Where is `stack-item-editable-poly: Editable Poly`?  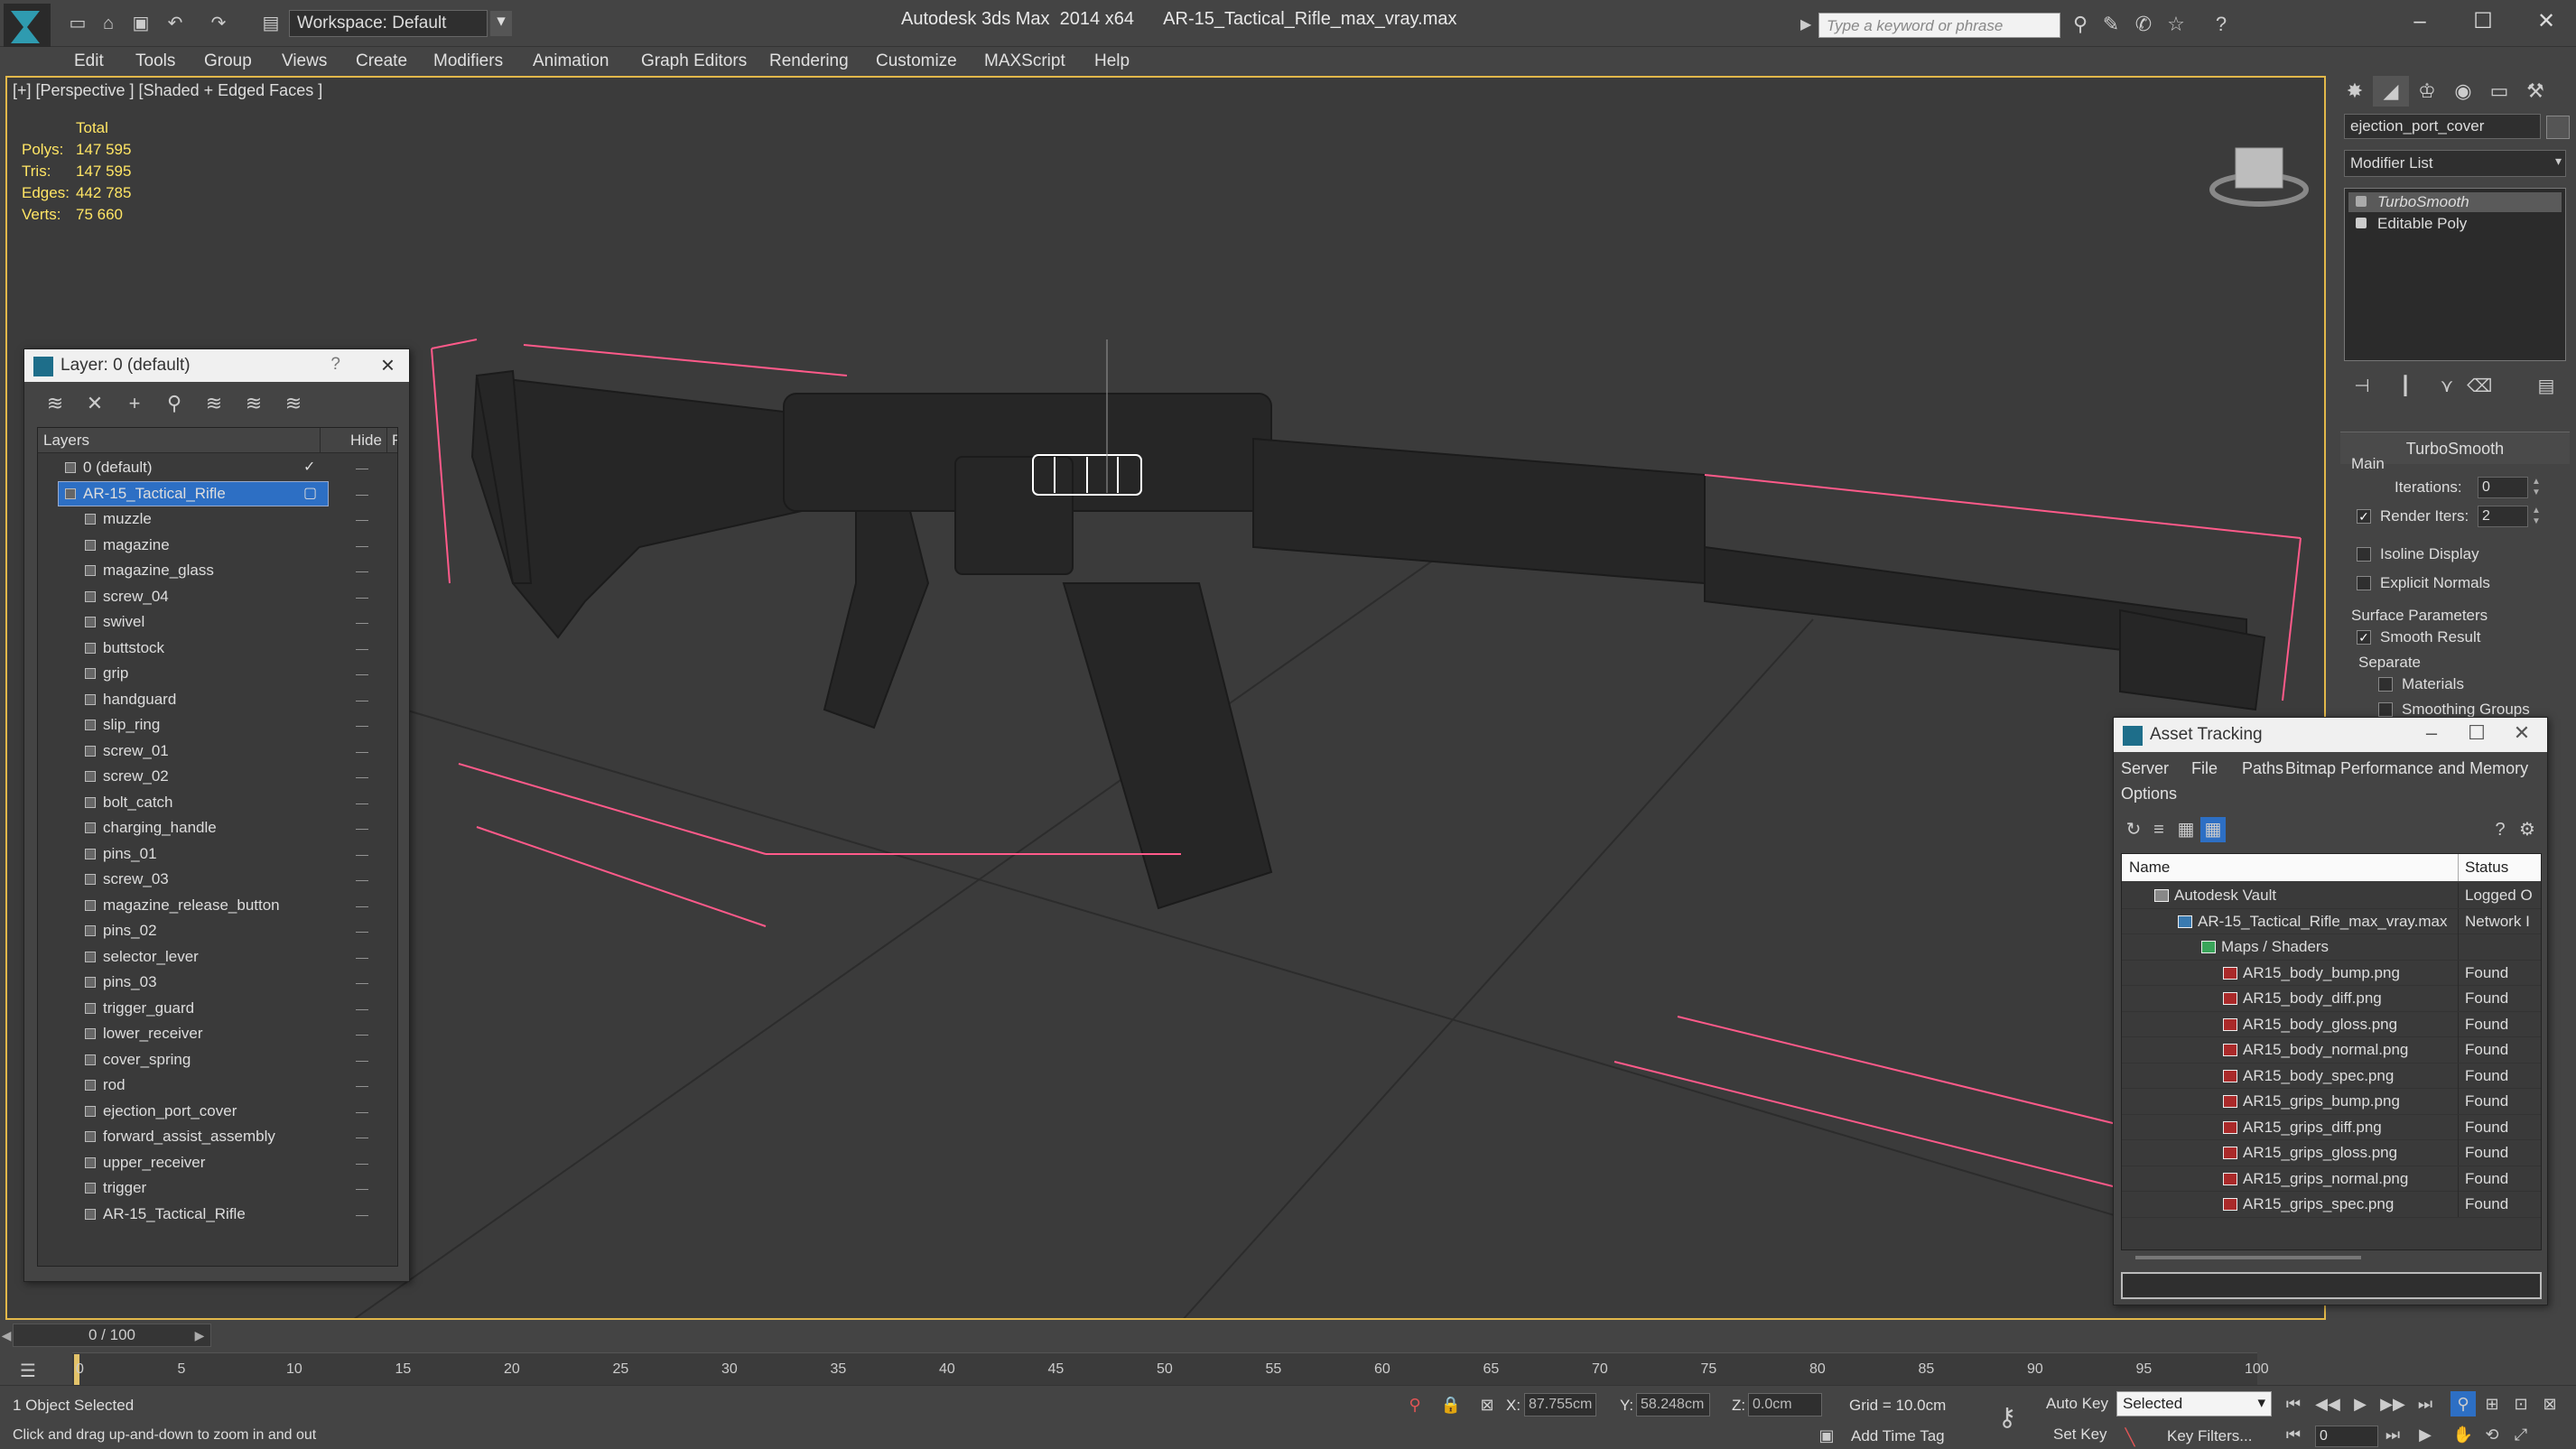 stack-item-editable-poly: Editable Poly is located at coordinates (2455, 224).